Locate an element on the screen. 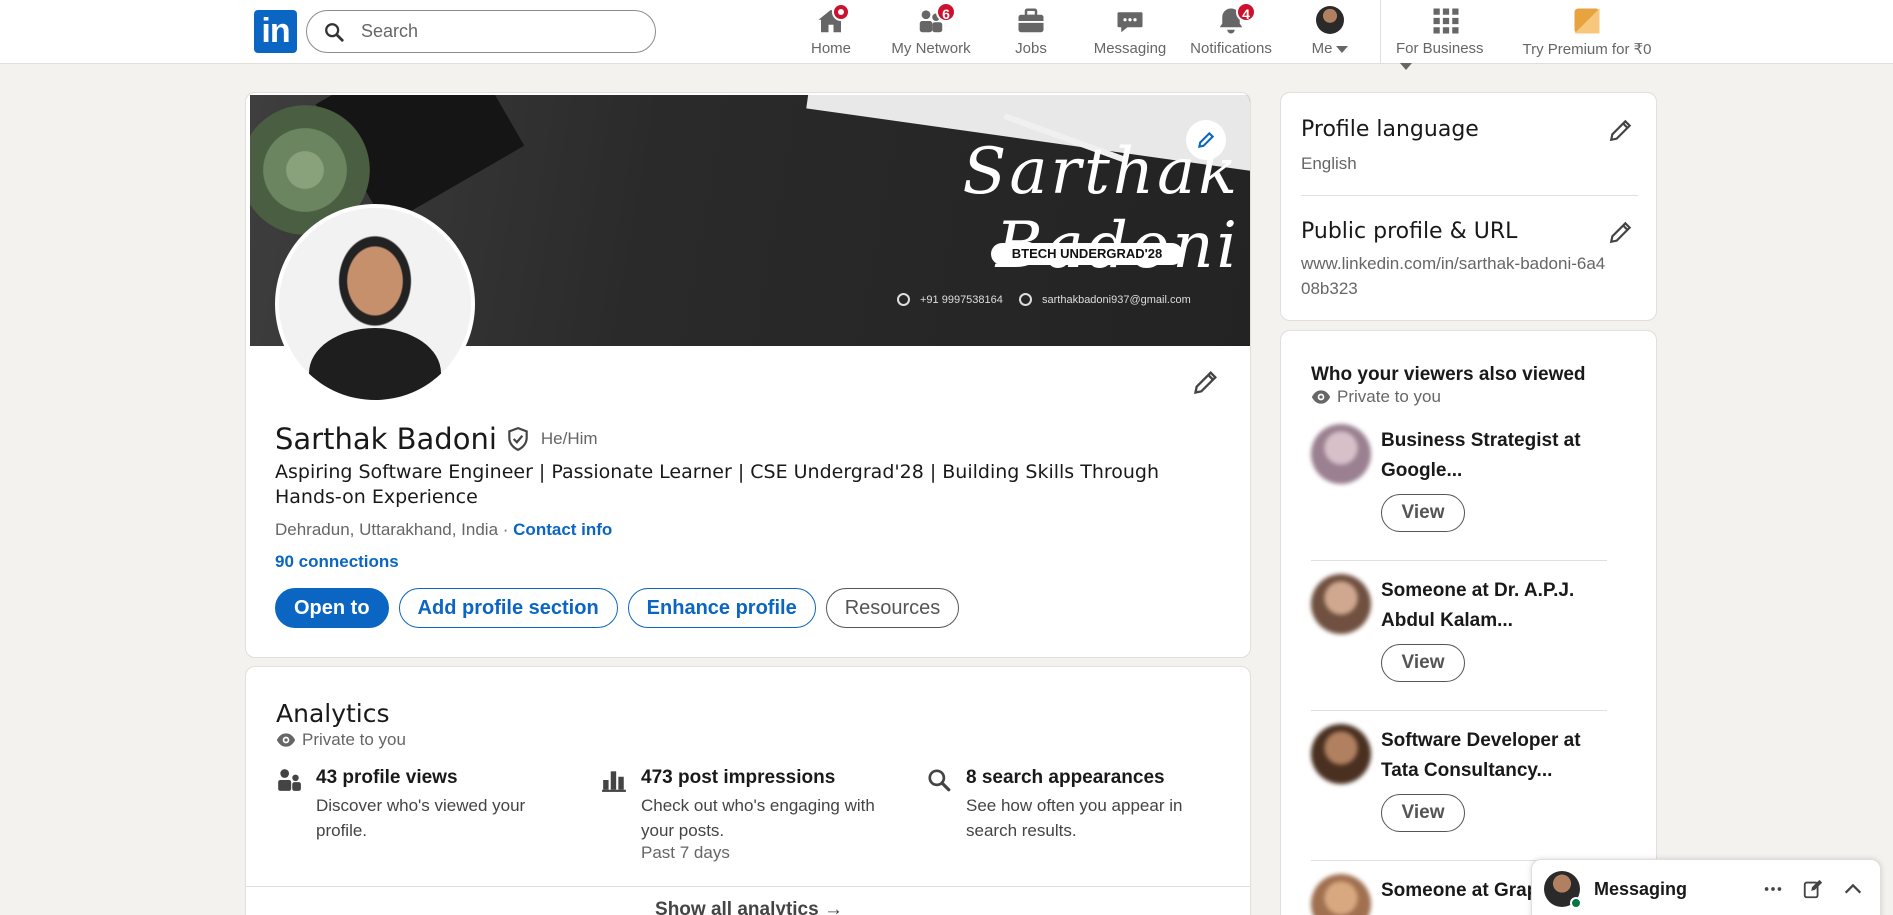 This screenshot has height=915, width=1893. profile-photo is located at coordinates (375, 304).